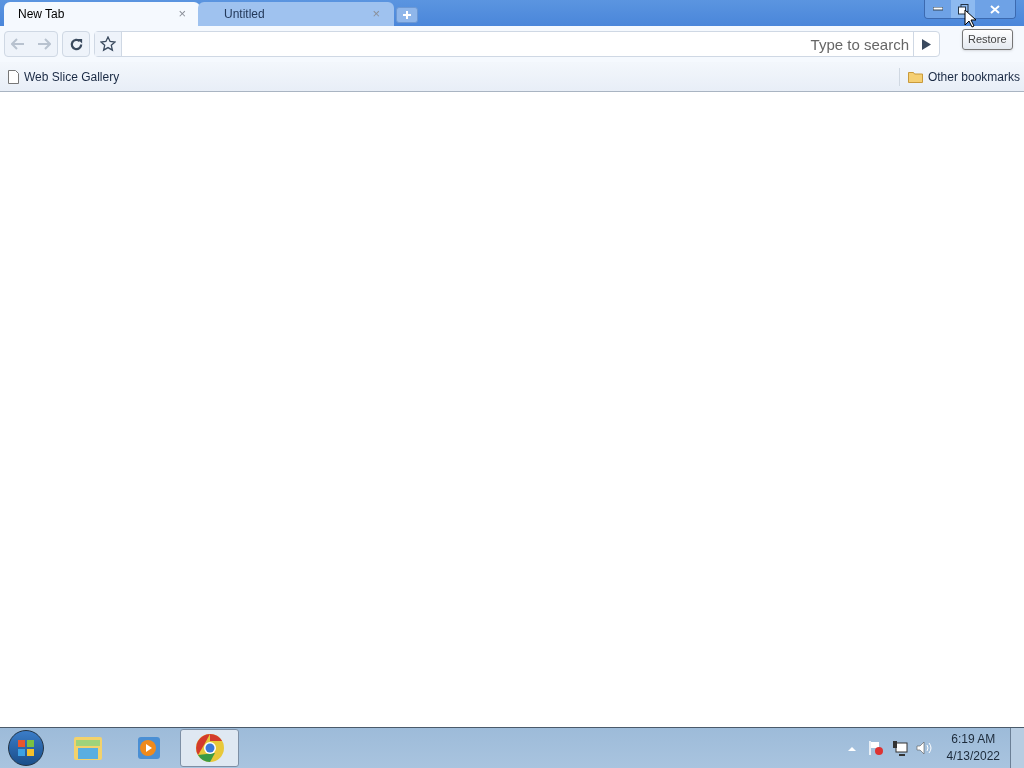 The height and width of the screenshot is (768, 1024). I want to click on back-arrow-icon, so click(18, 44).